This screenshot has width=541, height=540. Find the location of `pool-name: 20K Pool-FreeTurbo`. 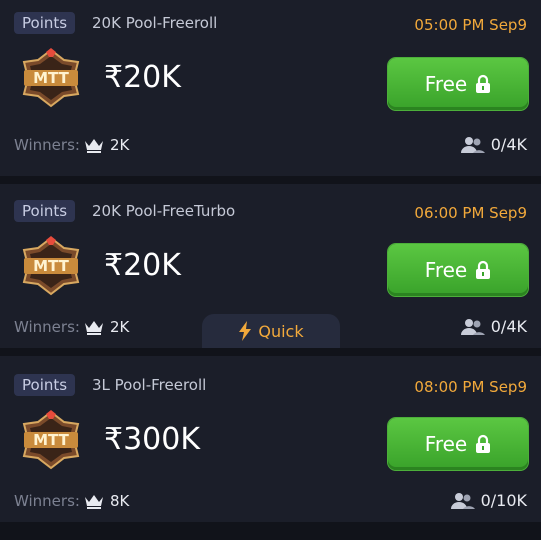

pool-name: 20K Pool-FreeTurbo is located at coordinates (164, 211).